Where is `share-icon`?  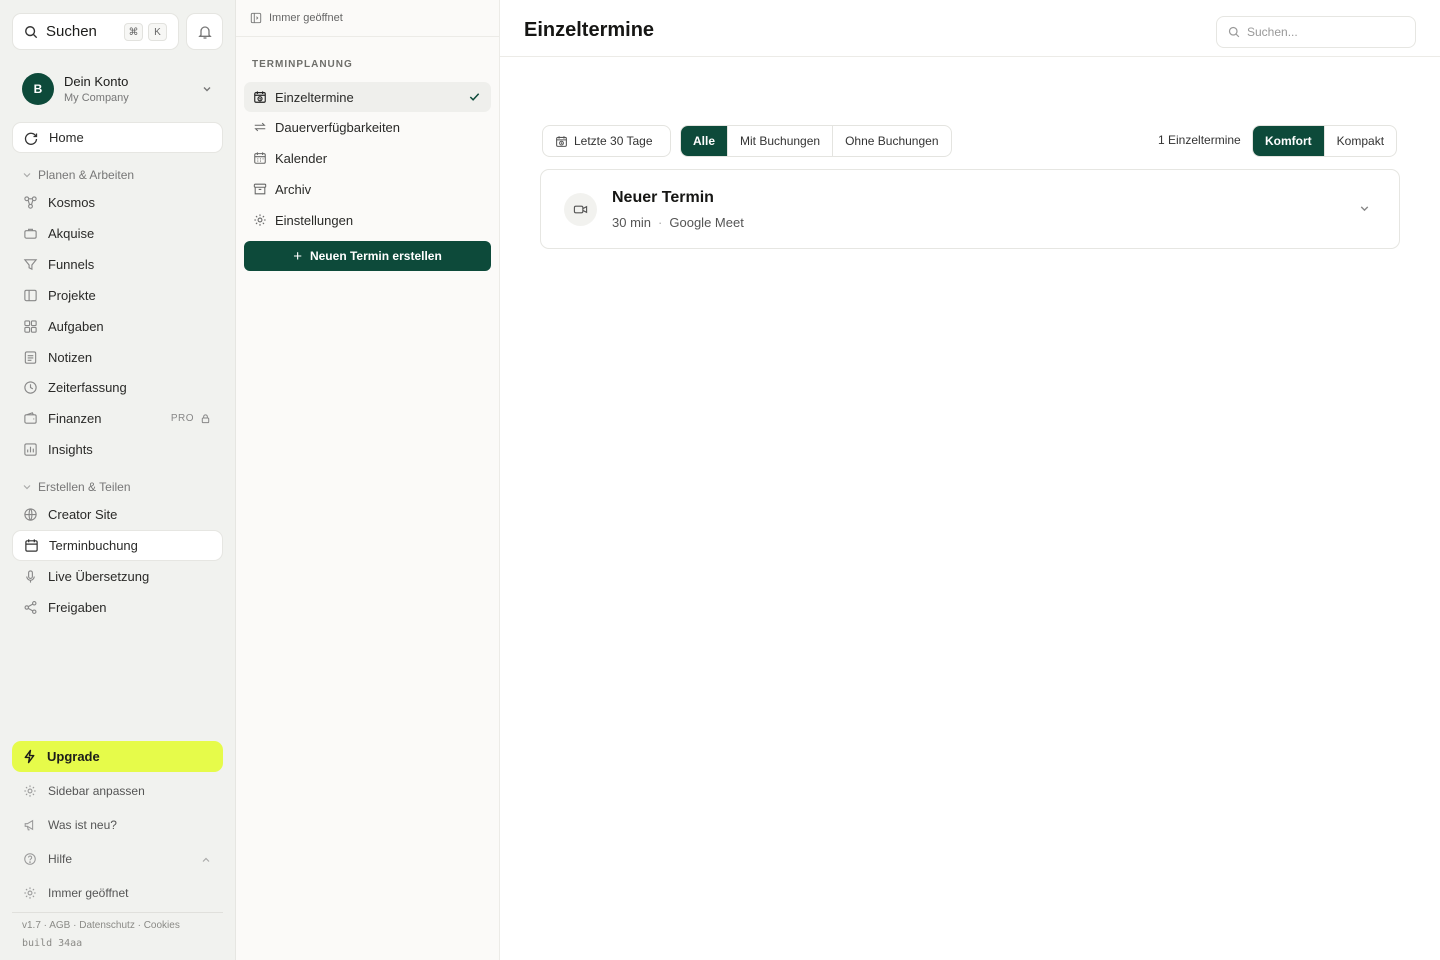 share-icon is located at coordinates (30, 608).